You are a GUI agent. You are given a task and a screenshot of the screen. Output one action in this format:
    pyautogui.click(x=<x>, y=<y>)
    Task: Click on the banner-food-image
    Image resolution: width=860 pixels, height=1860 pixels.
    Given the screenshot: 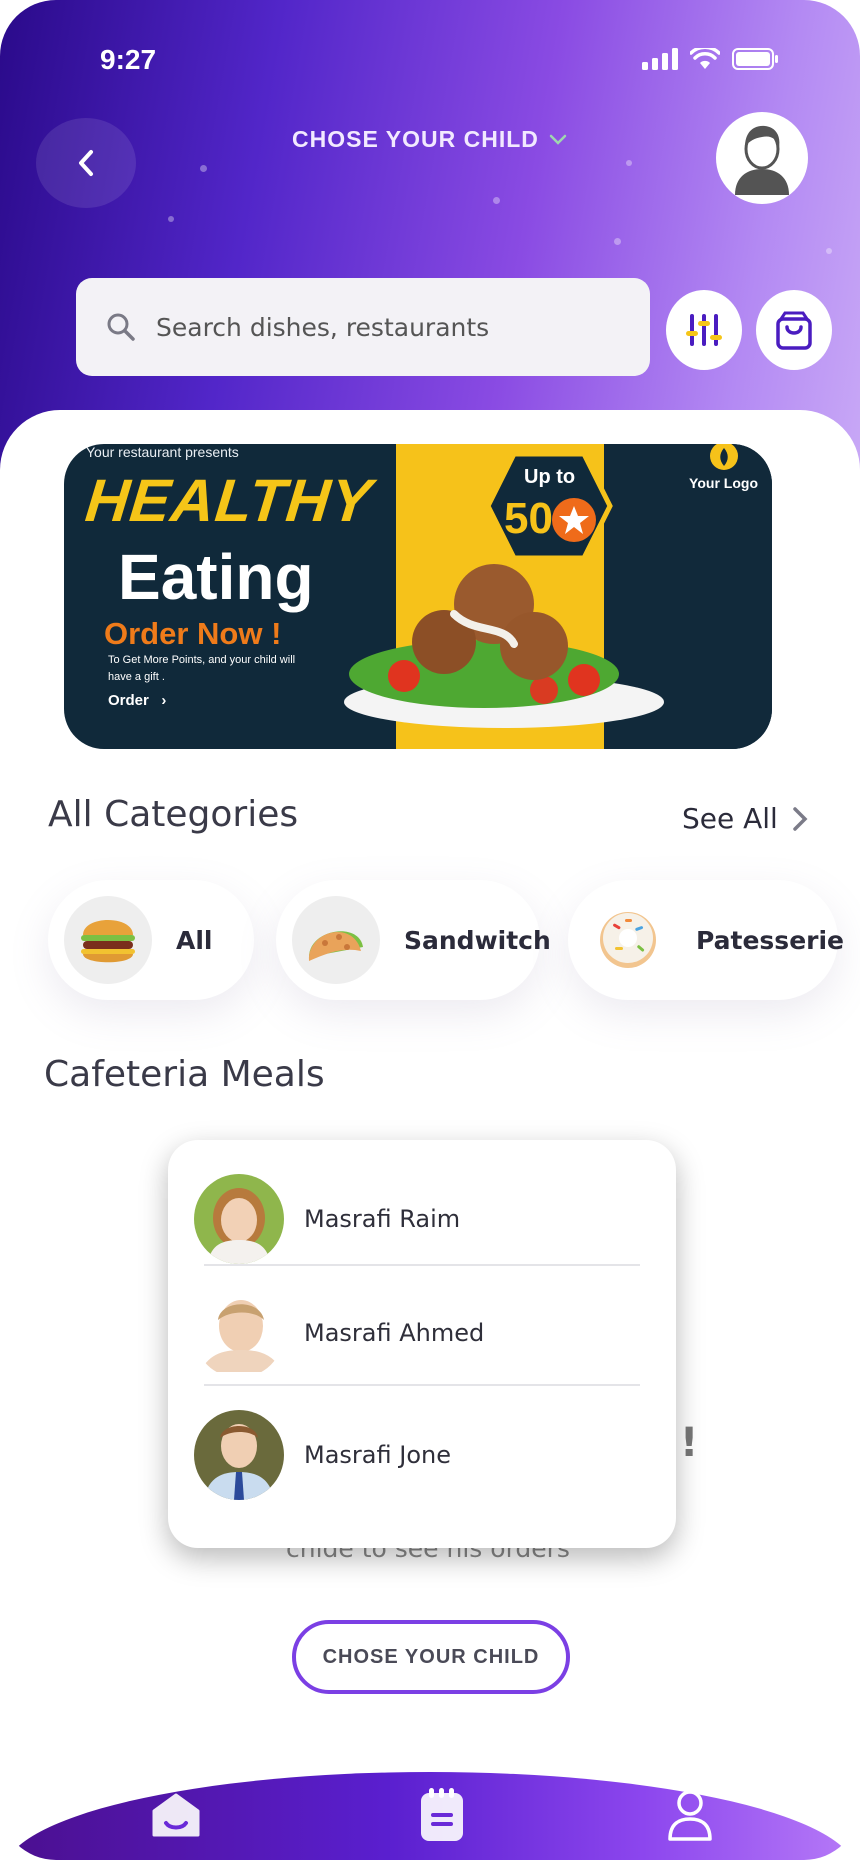 What is the action you would take?
    pyautogui.click(x=504, y=646)
    